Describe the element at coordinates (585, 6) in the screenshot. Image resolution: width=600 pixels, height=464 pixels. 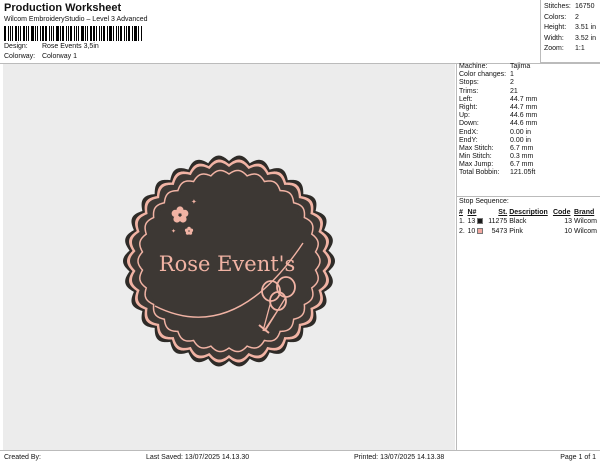
I see `summary-value: 16750` at that location.